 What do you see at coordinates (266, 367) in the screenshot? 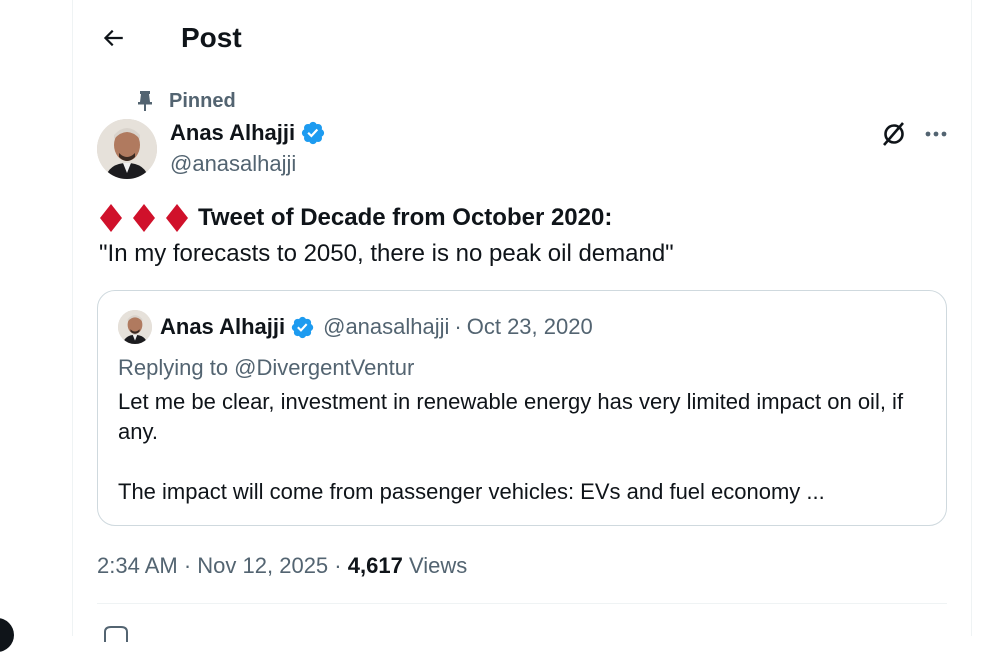
I see `replying-to: Replying to @DivergentVentur` at bounding box center [266, 367].